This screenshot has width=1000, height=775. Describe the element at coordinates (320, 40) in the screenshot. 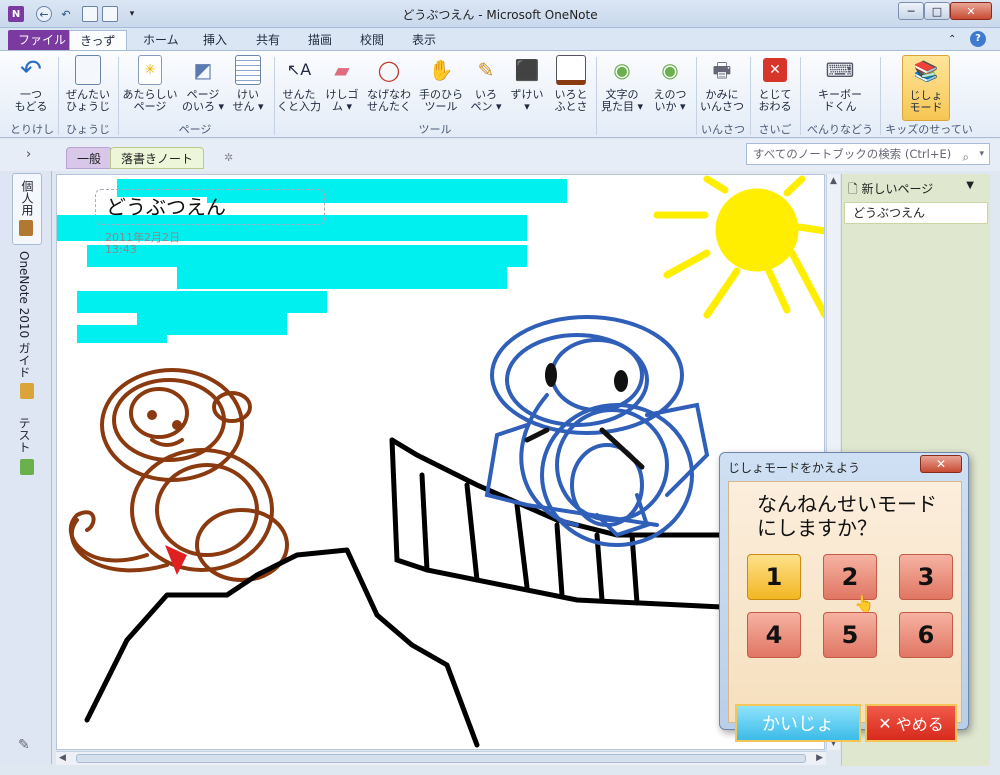

I see `tab-draw: 描画` at that location.